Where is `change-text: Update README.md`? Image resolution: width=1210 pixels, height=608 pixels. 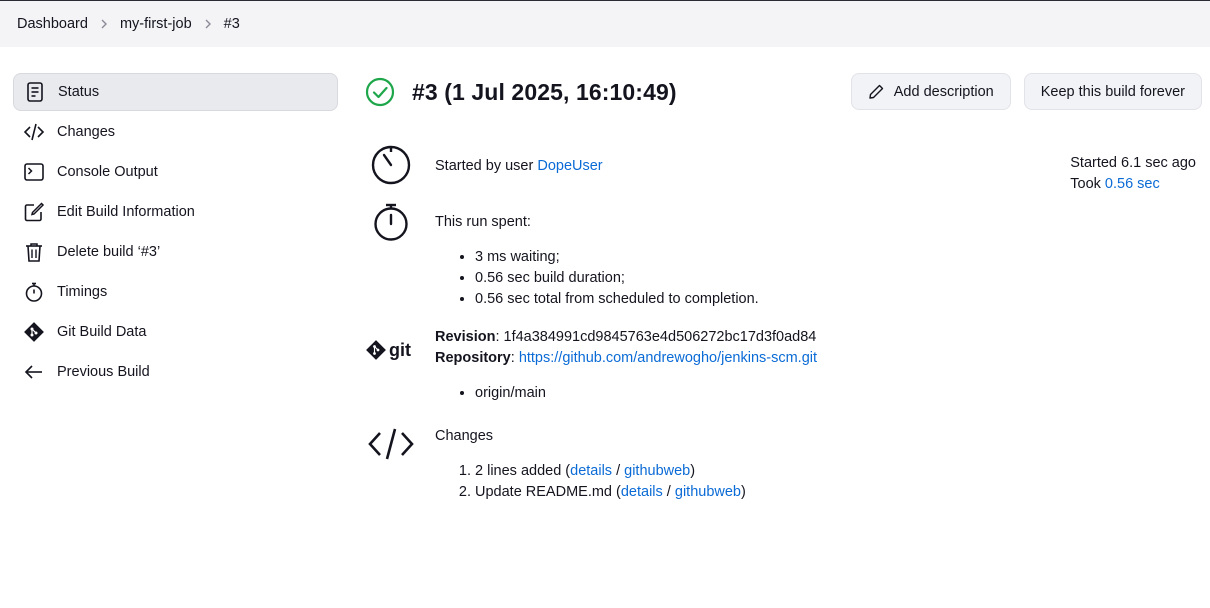
change-text: Update README.md is located at coordinates (543, 492).